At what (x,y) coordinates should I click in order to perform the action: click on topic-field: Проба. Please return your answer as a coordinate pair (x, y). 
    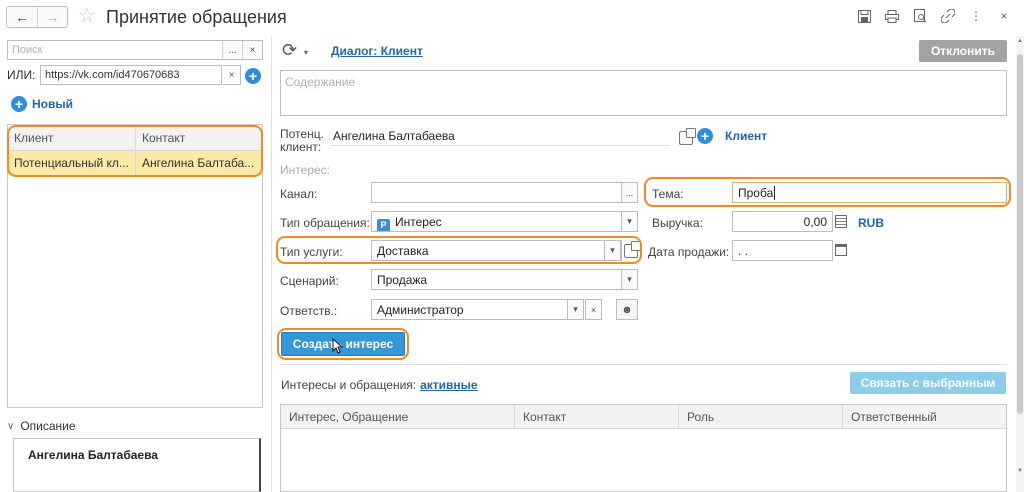
    Looking at the image, I should click on (869, 192).